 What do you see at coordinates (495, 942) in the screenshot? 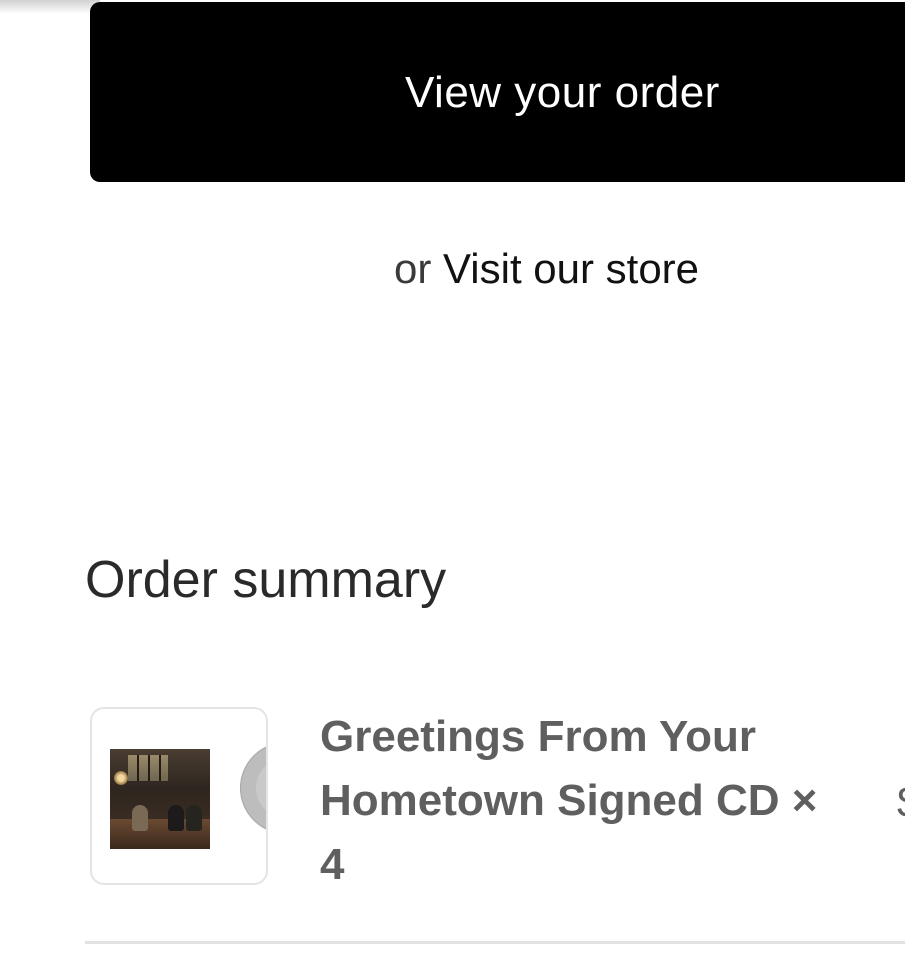
I see `summary-divider` at bounding box center [495, 942].